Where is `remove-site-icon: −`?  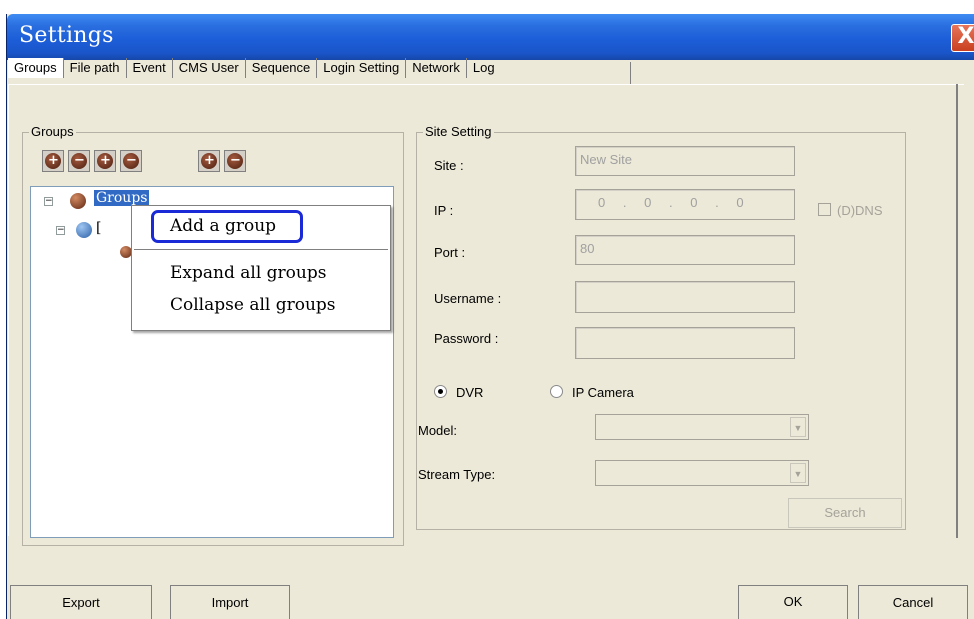
remove-site-icon: − is located at coordinates (131, 161).